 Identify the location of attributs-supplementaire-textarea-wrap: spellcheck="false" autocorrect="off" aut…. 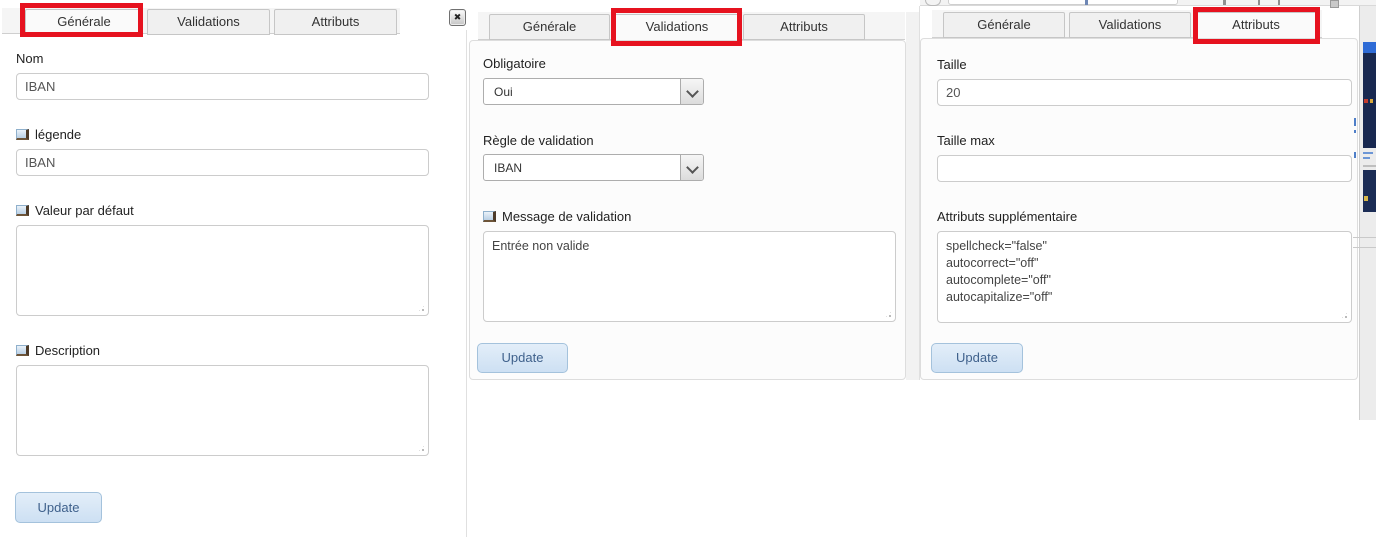
(1144, 277).